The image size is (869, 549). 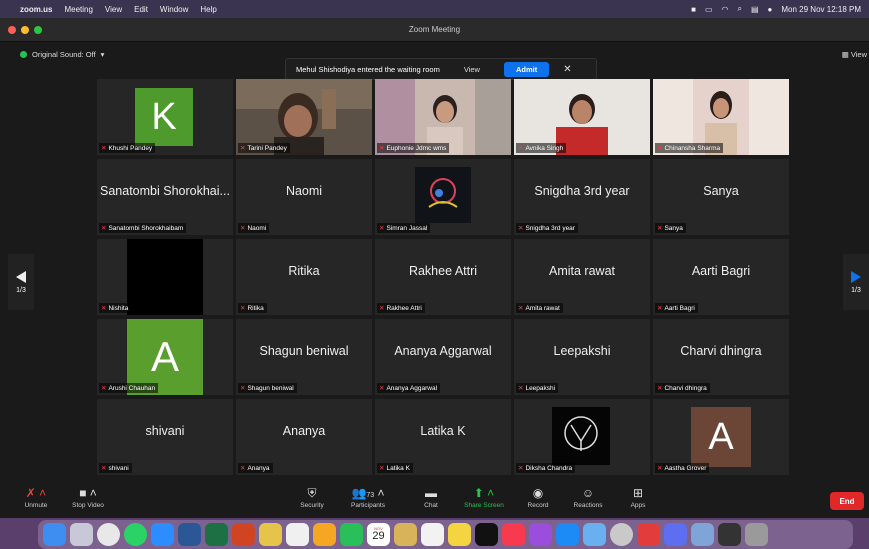 What do you see at coordinates (721, 197) in the screenshot?
I see `participant-tile: Sanya ✕ Sanya` at bounding box center [721, 197].